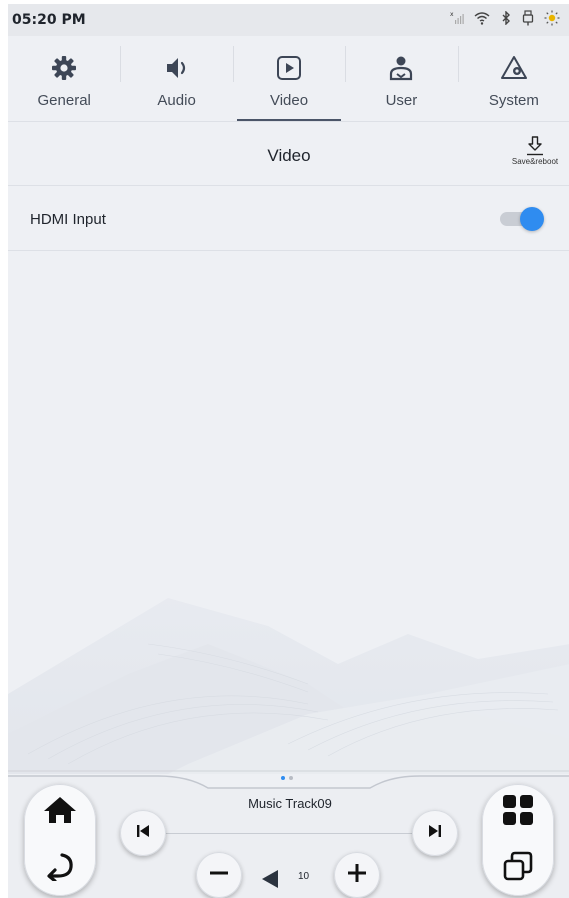  Describe the element at coordinates (176, 100) in the screenshot. I see `tab-label: Audio` at that location.